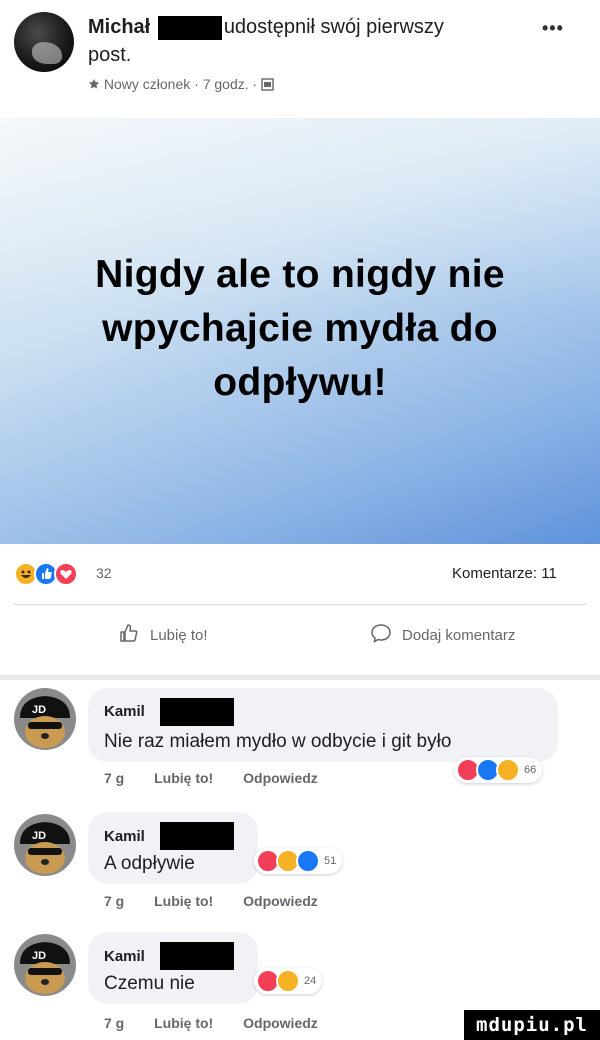 The image size is (600, 1040). I want to click on like-icon, so click(308, 861).